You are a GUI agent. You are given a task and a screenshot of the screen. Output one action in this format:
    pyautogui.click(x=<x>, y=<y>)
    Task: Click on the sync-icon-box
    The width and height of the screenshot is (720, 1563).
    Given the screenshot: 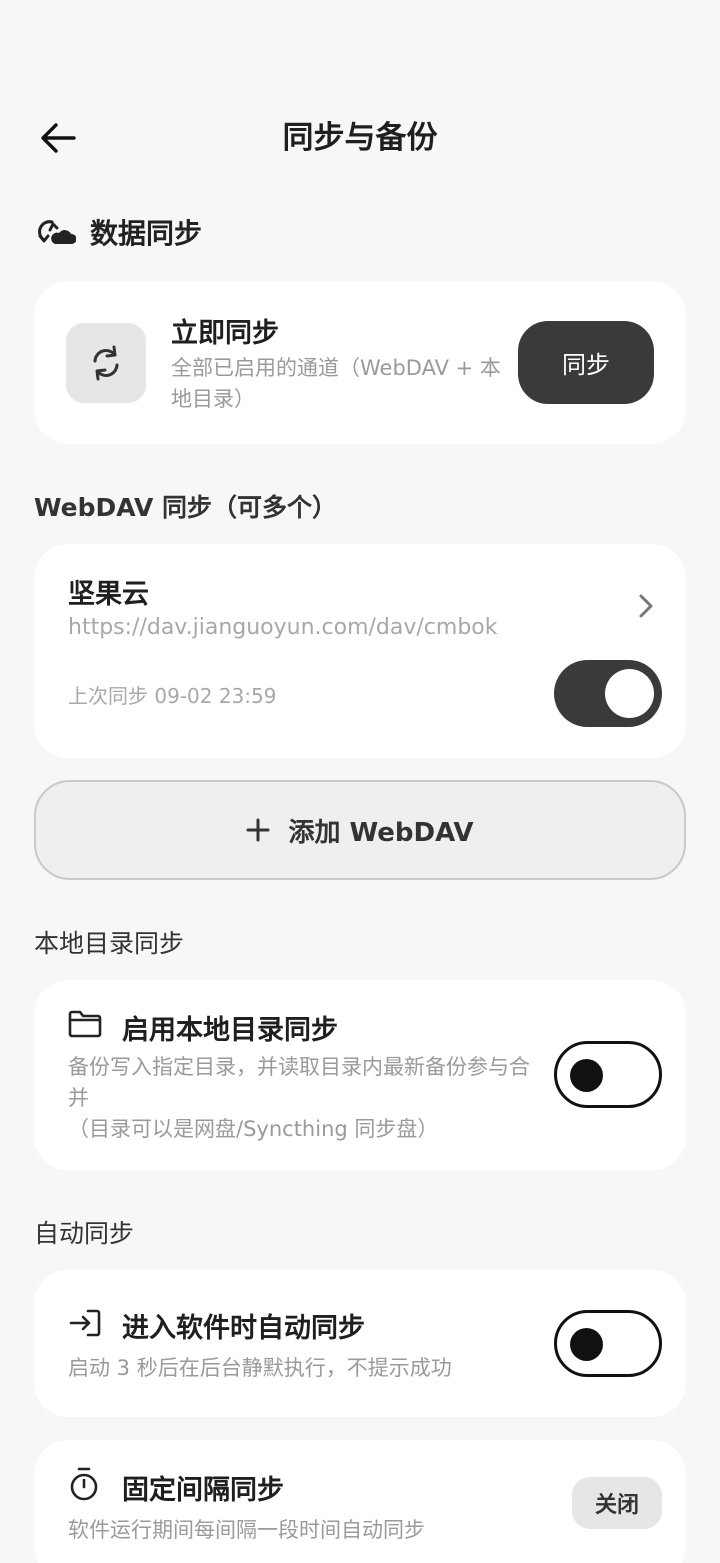 What is the action you would take?
    pyautogui.click(x=106, y=363)
    